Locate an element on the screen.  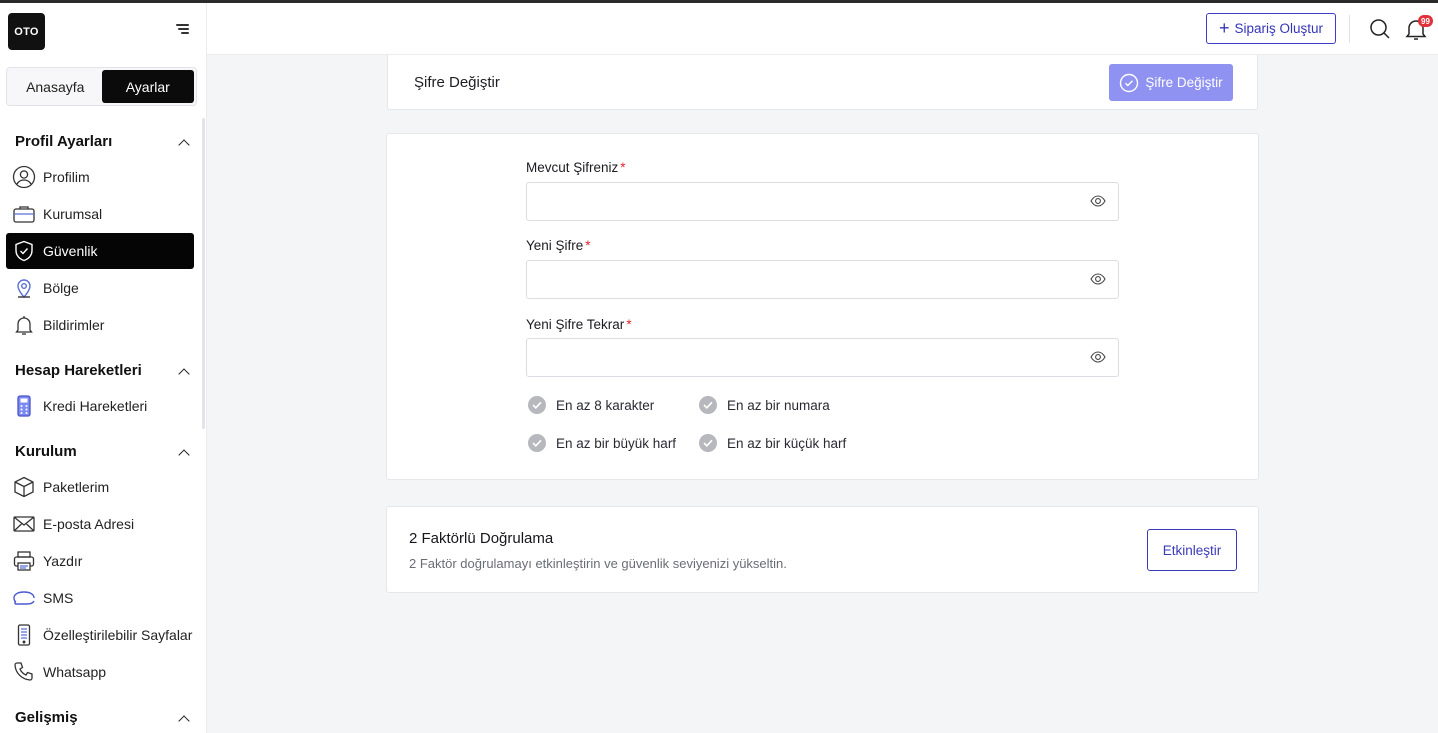
new-password-field is located at coordinates (822, 279).